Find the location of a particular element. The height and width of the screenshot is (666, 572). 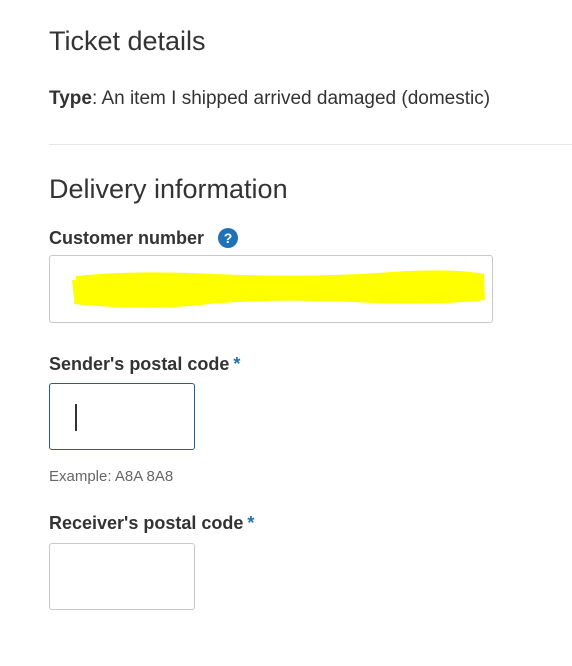

receiver-postal-code-input is located at coordinates (122, 576).